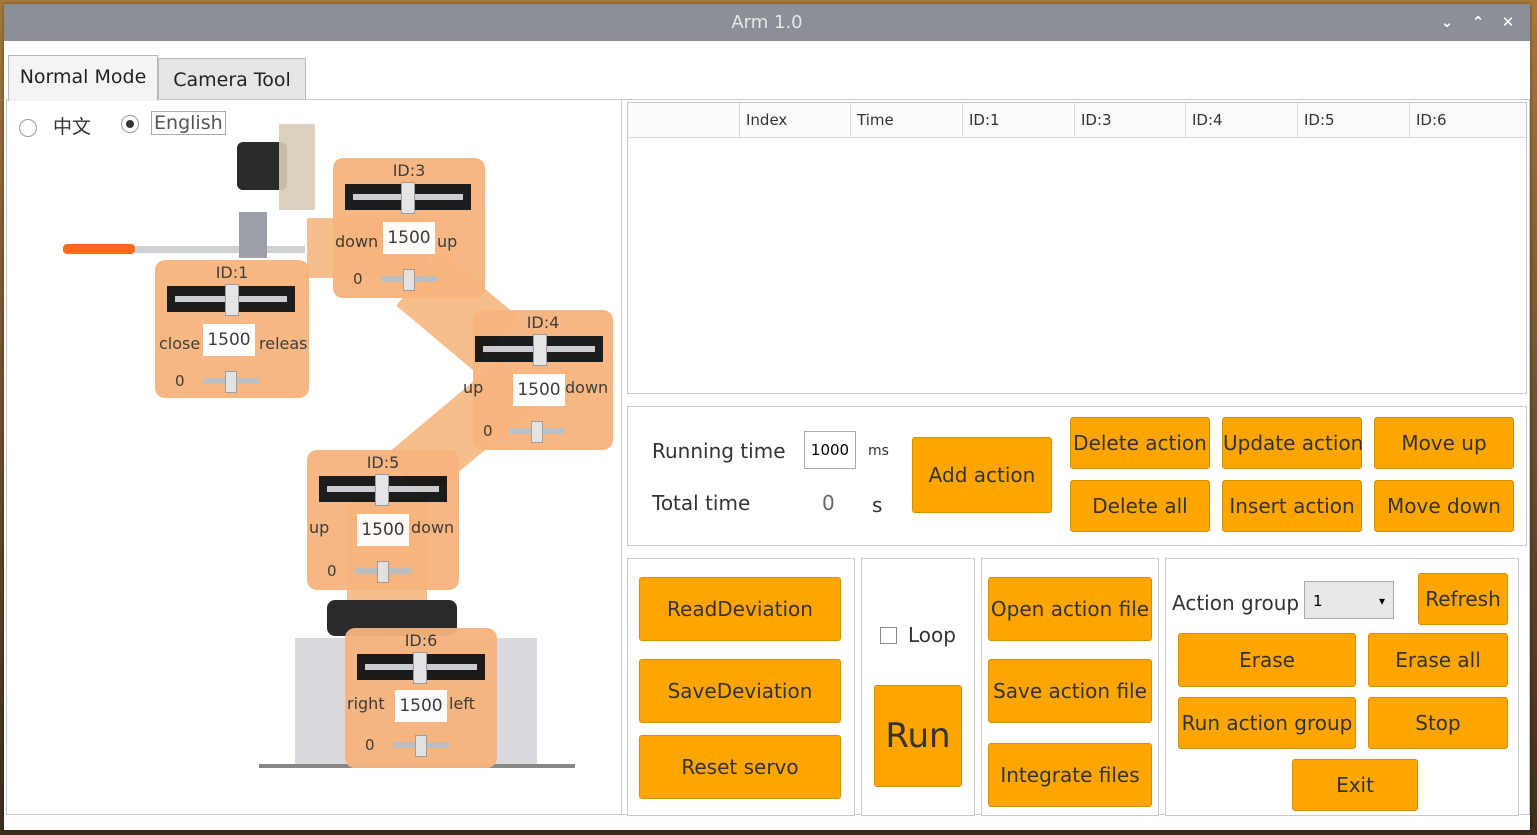 The width and height of the screenshot is (1537, 835). Describe the element at coordinates (1267, 723) in the screenshot. I see `run-action-group-button: Run action group` at that location.